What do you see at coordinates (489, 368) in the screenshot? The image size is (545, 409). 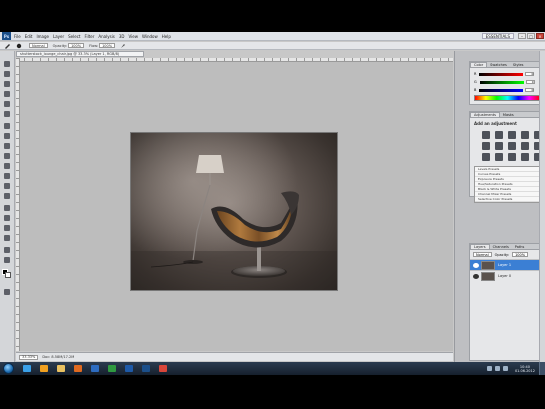 I see `network-icon` at bounding box center [489, 368].